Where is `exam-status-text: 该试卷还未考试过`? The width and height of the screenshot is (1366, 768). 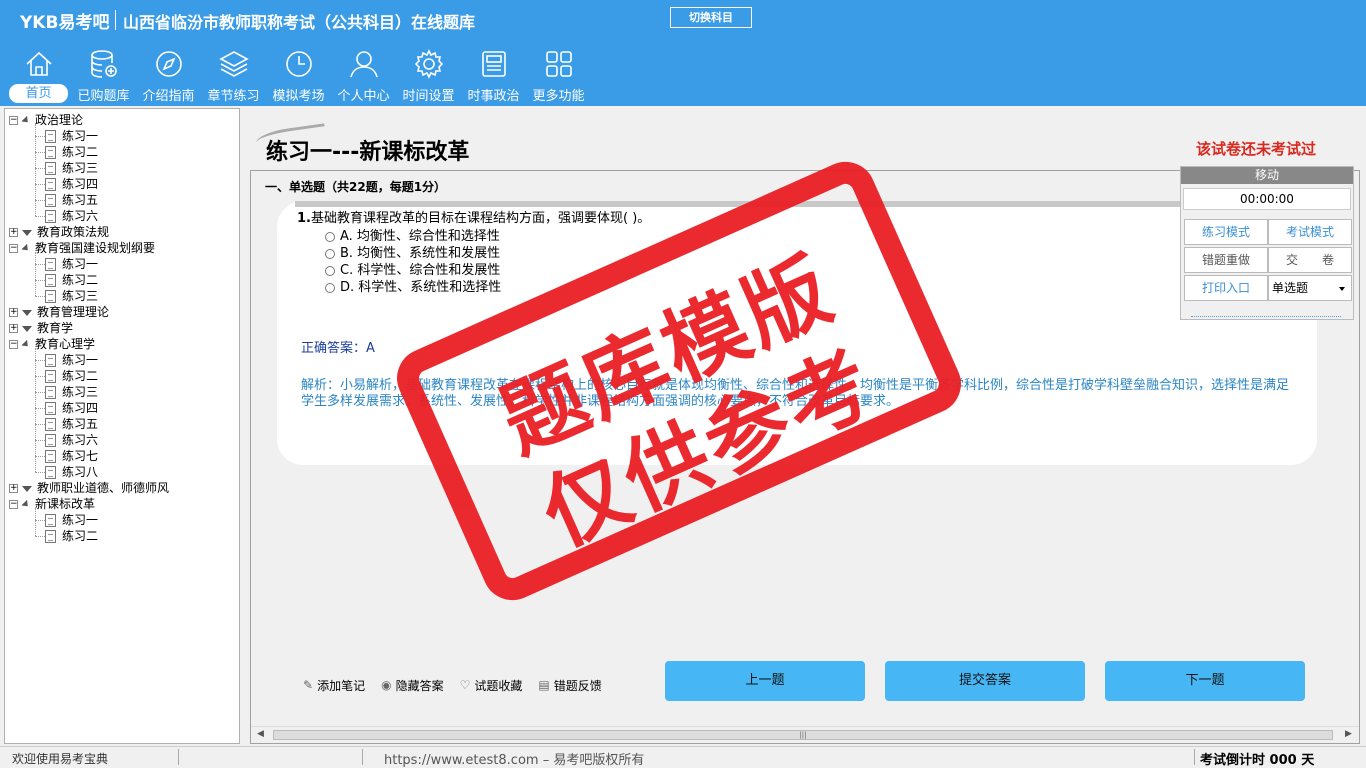
exam-status-text: 该试卷还未考试过 is located at coordinates (1256, 149).